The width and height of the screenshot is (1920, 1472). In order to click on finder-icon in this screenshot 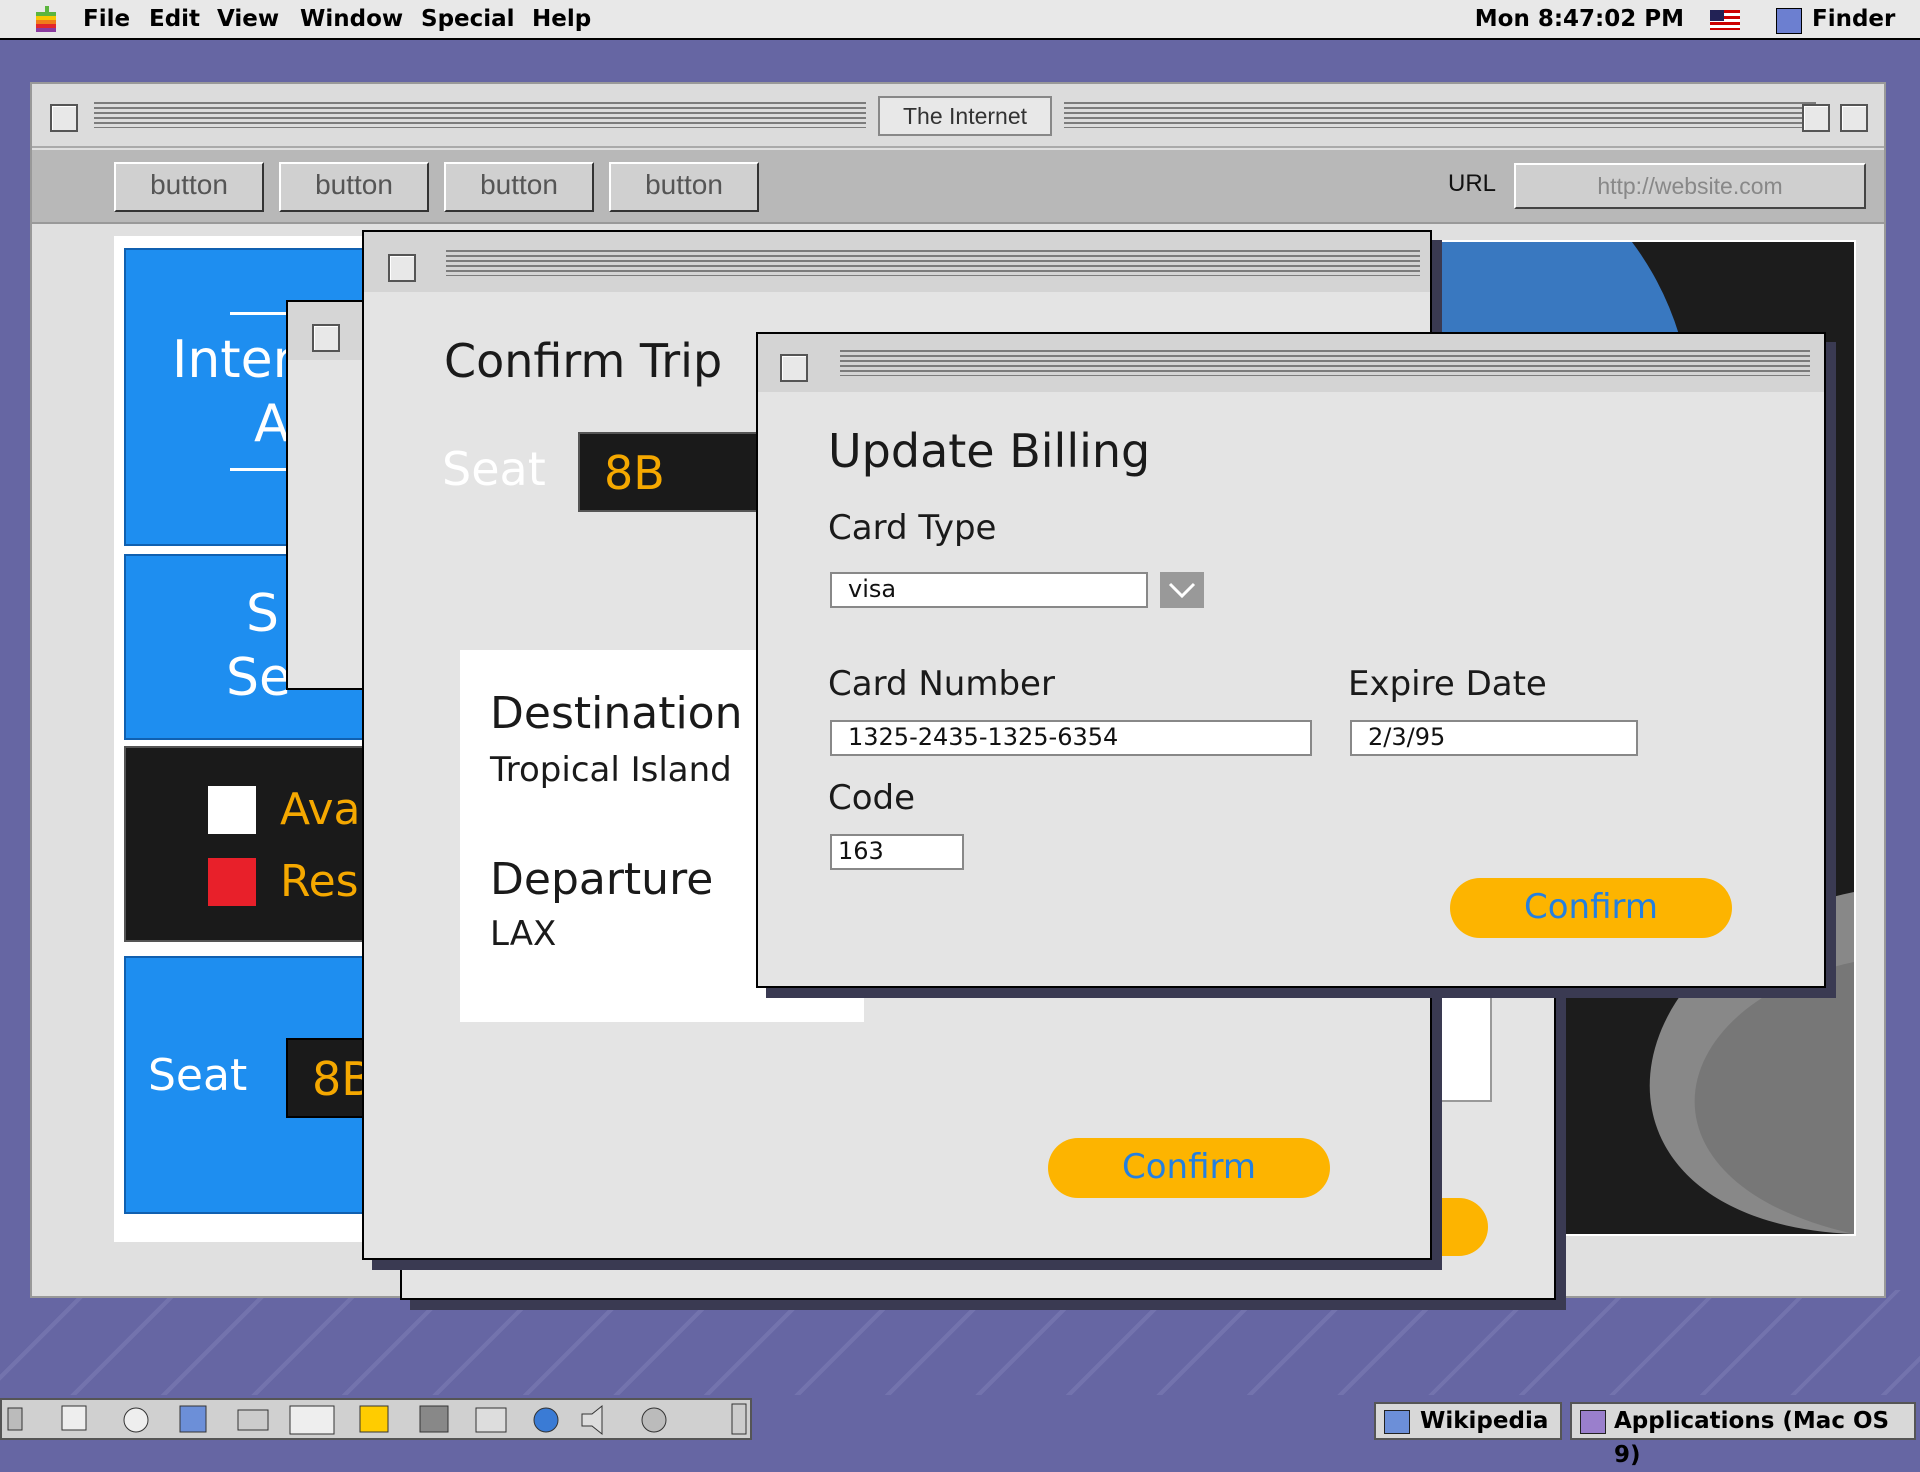, I will do `click(1789, 21)`.